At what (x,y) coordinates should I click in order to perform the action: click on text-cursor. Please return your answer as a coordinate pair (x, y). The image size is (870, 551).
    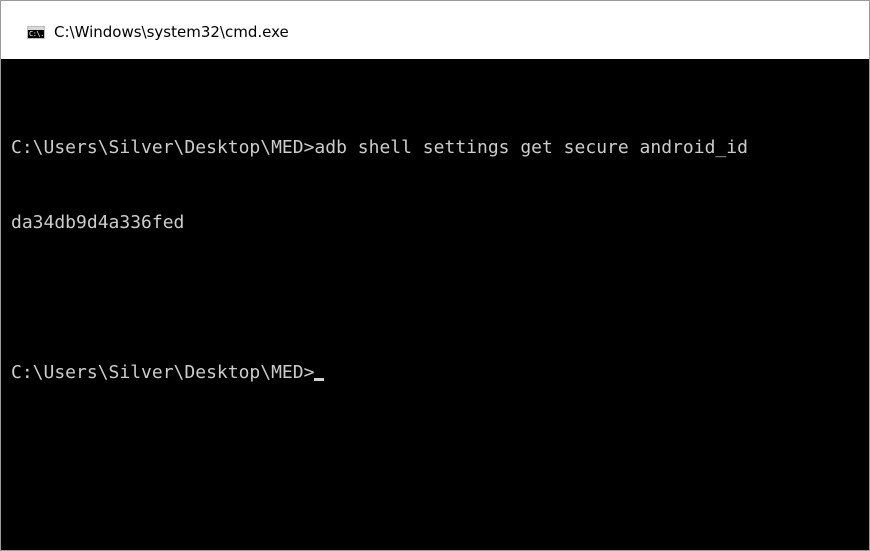
    Looking at the image, I should click on (319, 379).